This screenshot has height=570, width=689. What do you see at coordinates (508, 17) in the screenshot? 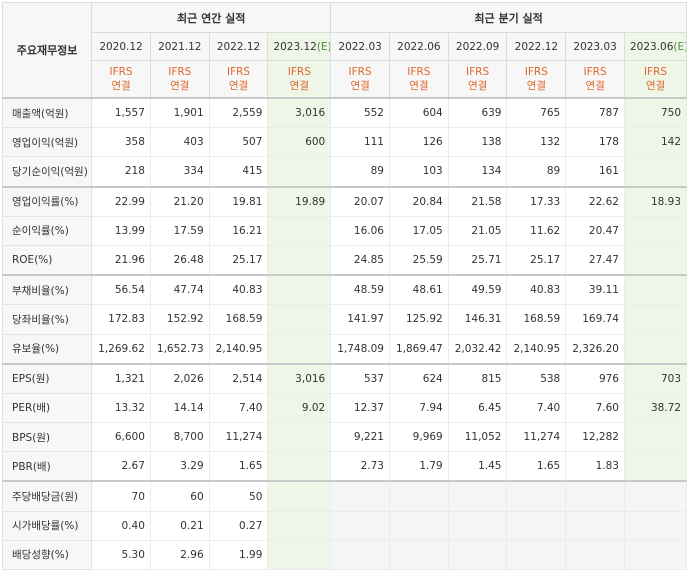
I see `quarter-group-header: 최근 분기 실적` at bounding box center [508, 17].